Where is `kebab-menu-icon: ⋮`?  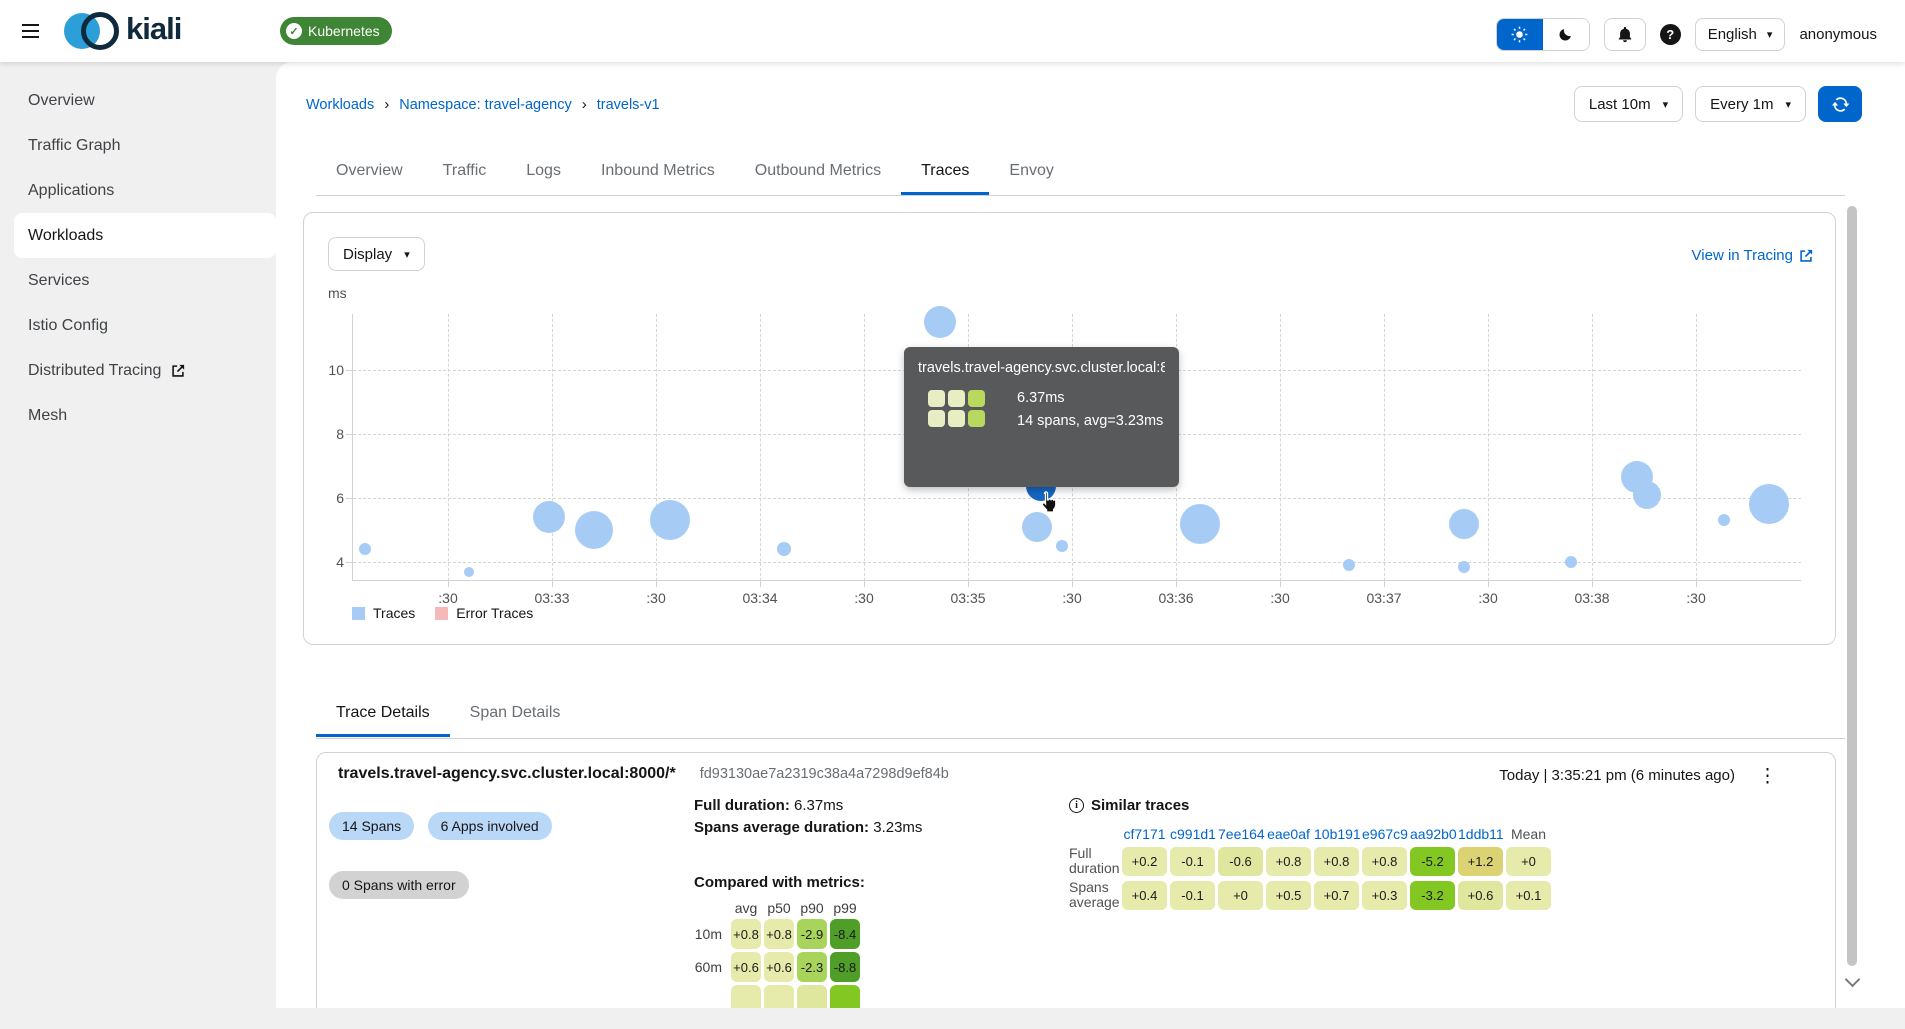 kebab-menu-icon: ⋮ is located at coordinates (1767, 776).